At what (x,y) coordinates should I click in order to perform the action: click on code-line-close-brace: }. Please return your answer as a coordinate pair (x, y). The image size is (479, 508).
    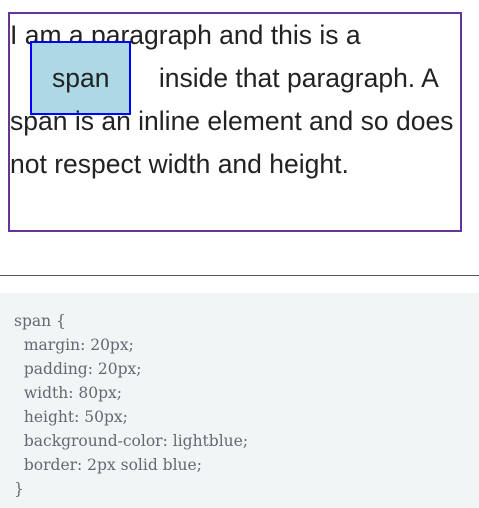
    Looking at the image, I should click on (19, 489).